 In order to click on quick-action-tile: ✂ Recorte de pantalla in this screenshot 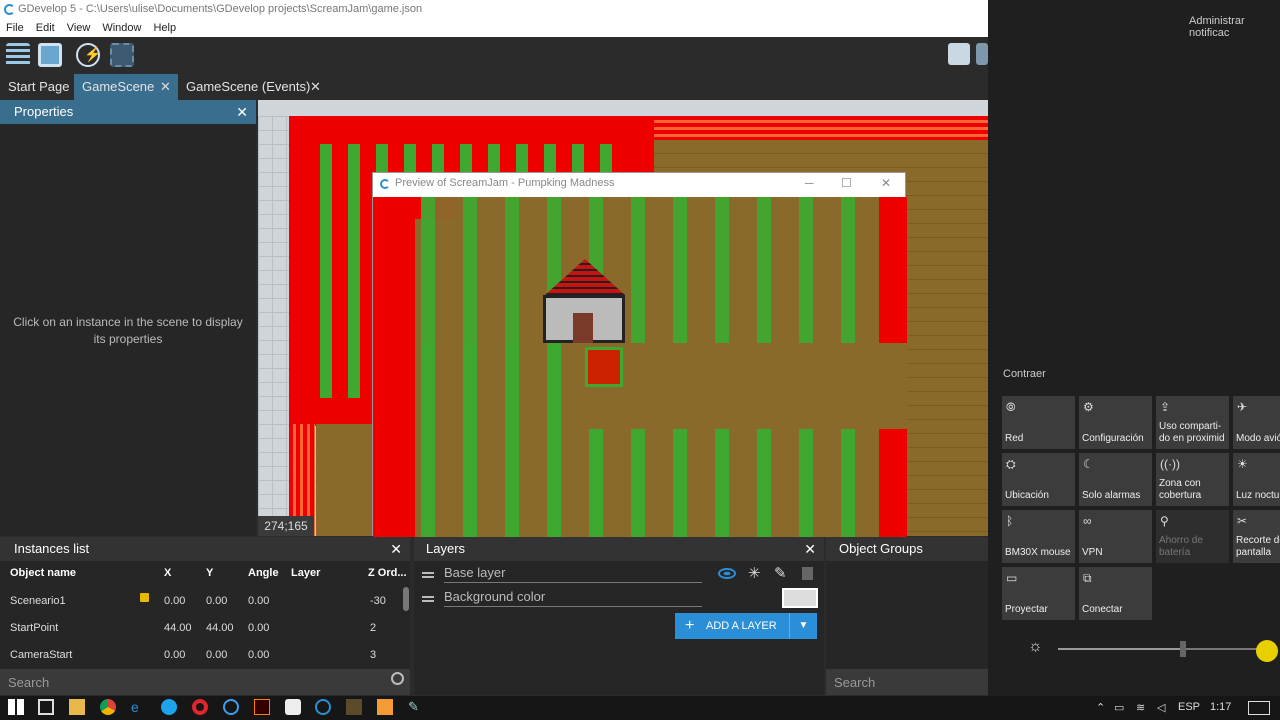, I will do `click(1256, 536)`.